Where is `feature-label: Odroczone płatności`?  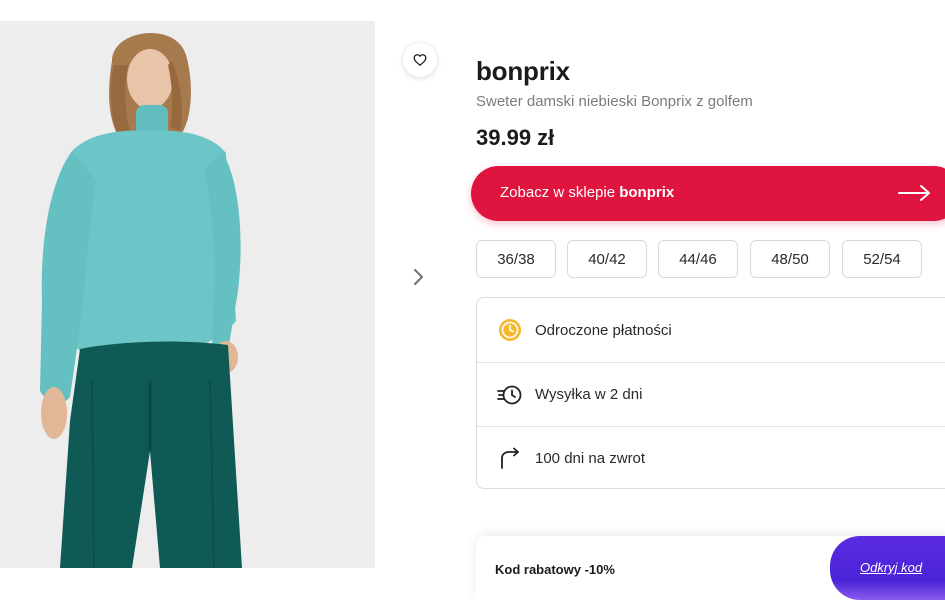
feature-label: Odroczone płatności is located at coordinates (603, 330).